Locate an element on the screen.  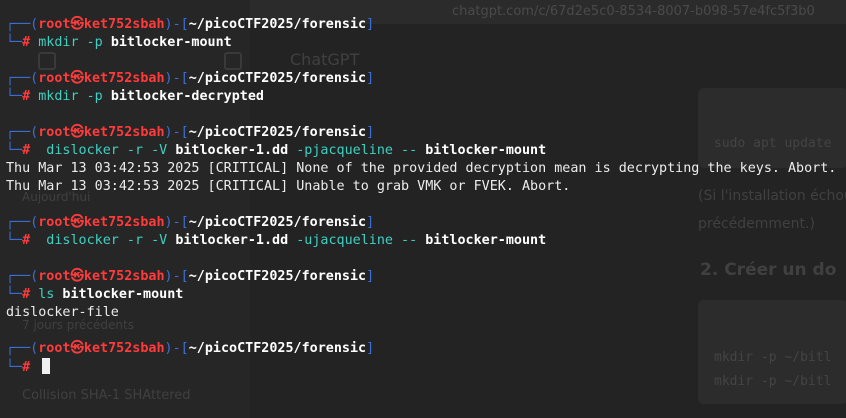
command-line: └─# ls bitlocker-mount is located at coordinates (426, 295).